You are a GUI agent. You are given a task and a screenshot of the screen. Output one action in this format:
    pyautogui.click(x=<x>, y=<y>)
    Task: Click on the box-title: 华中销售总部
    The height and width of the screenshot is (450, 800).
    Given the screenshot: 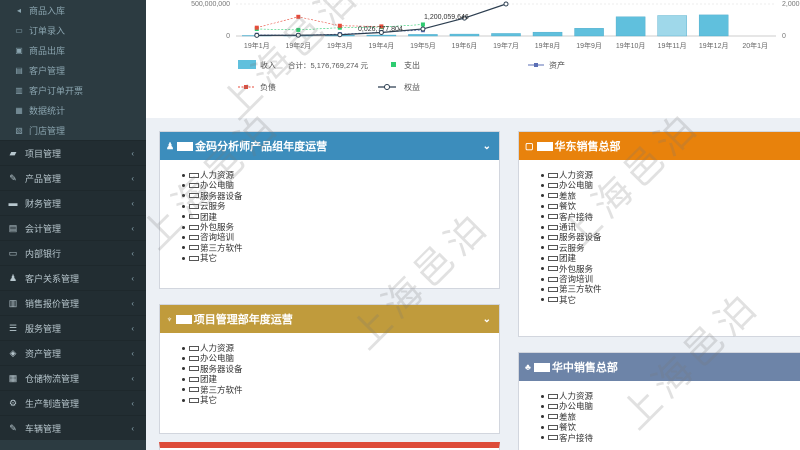 What is the action you would take?
    pyautogui.click(x=584, y=368)
    